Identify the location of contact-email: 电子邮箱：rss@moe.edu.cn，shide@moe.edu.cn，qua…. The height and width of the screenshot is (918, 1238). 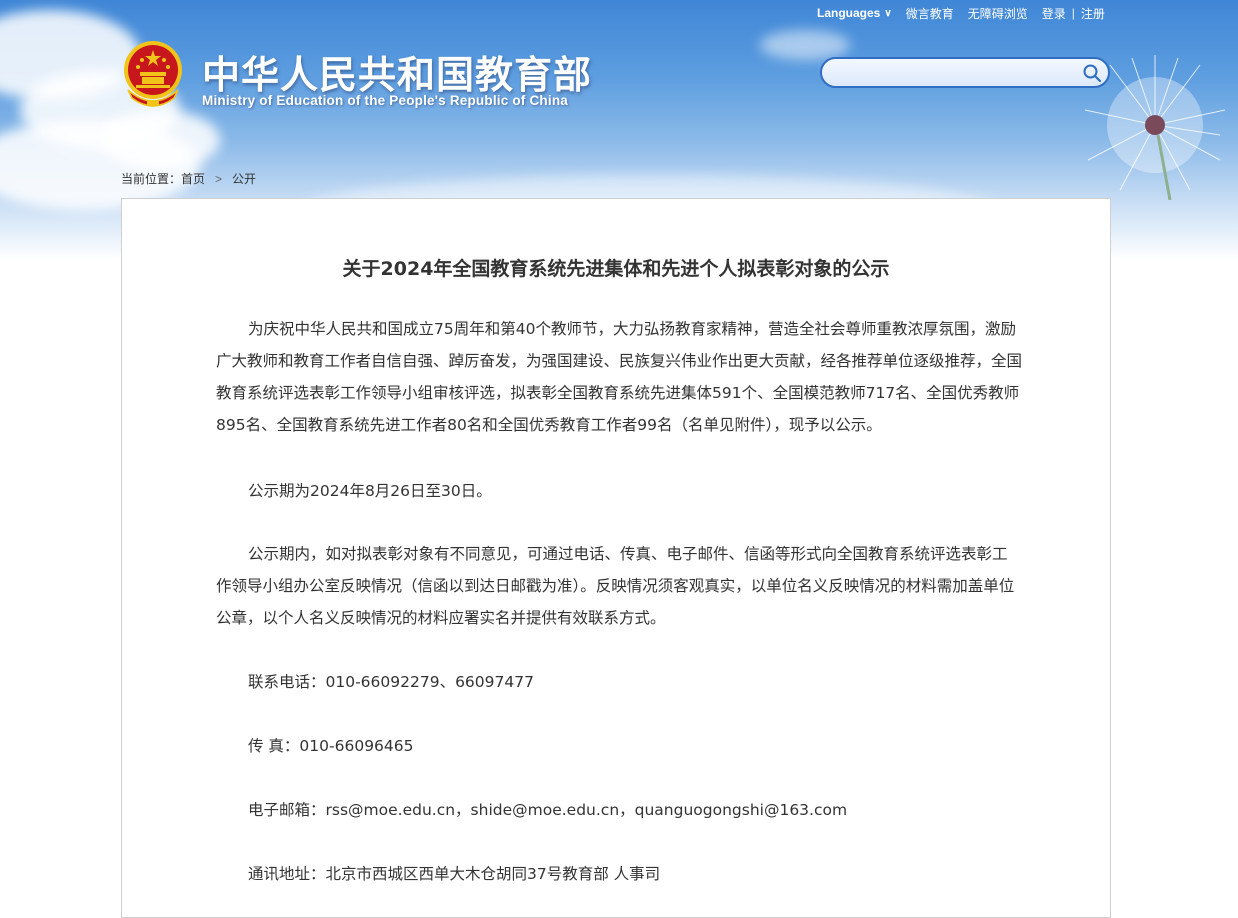
(548, 810).